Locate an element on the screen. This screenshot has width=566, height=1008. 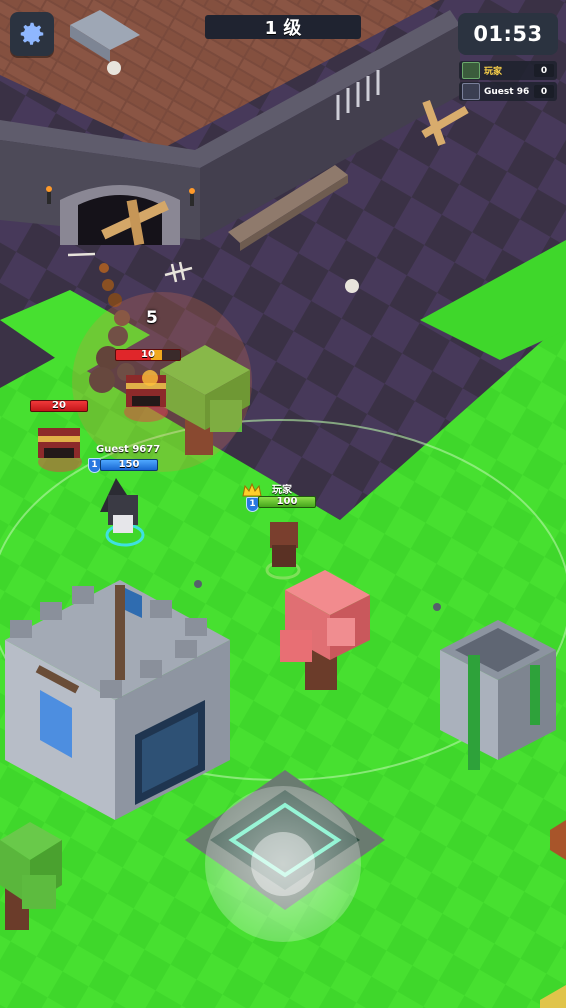
scoreboard-player-score: 0 is located at coordinates (544, 70).